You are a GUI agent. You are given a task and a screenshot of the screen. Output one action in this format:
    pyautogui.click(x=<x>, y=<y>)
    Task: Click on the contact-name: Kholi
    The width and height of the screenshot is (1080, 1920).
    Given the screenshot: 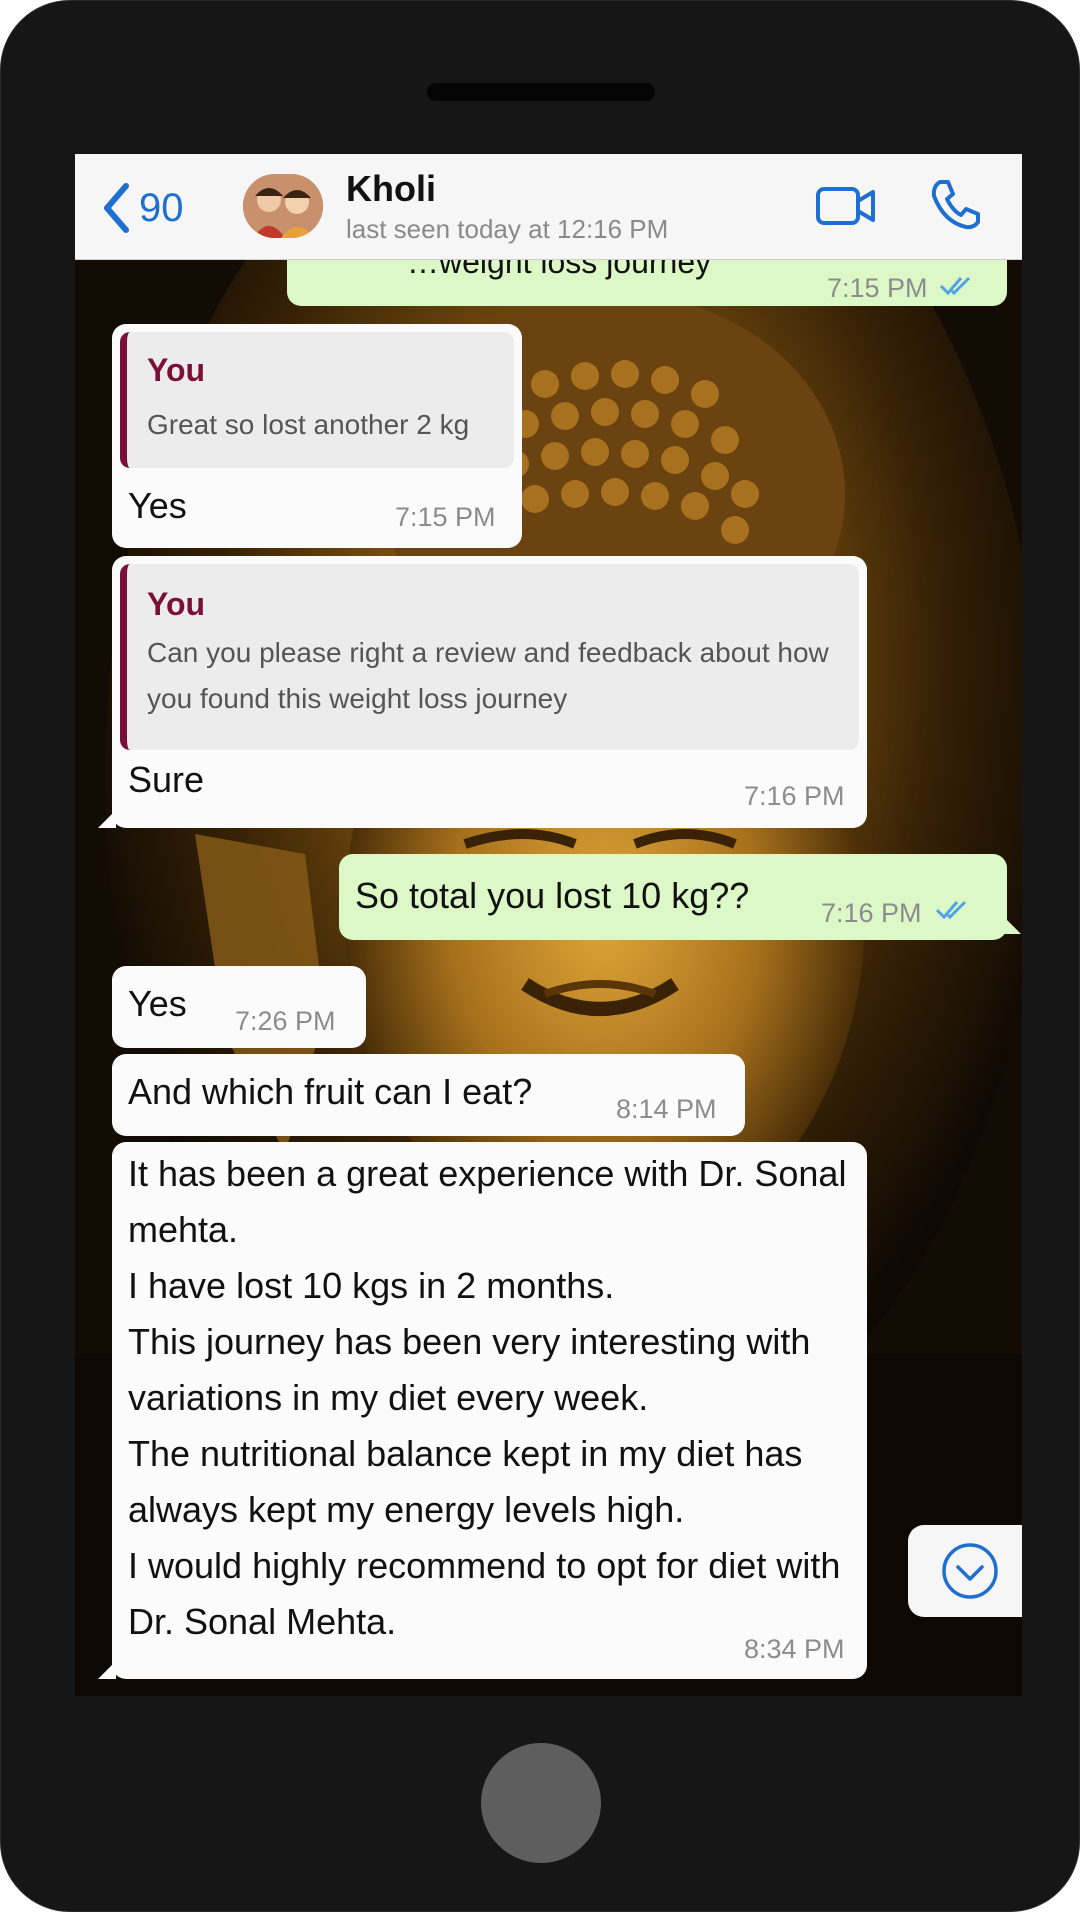 What is the action you would take?
    pyautogui.click(x=391, y=189)
    